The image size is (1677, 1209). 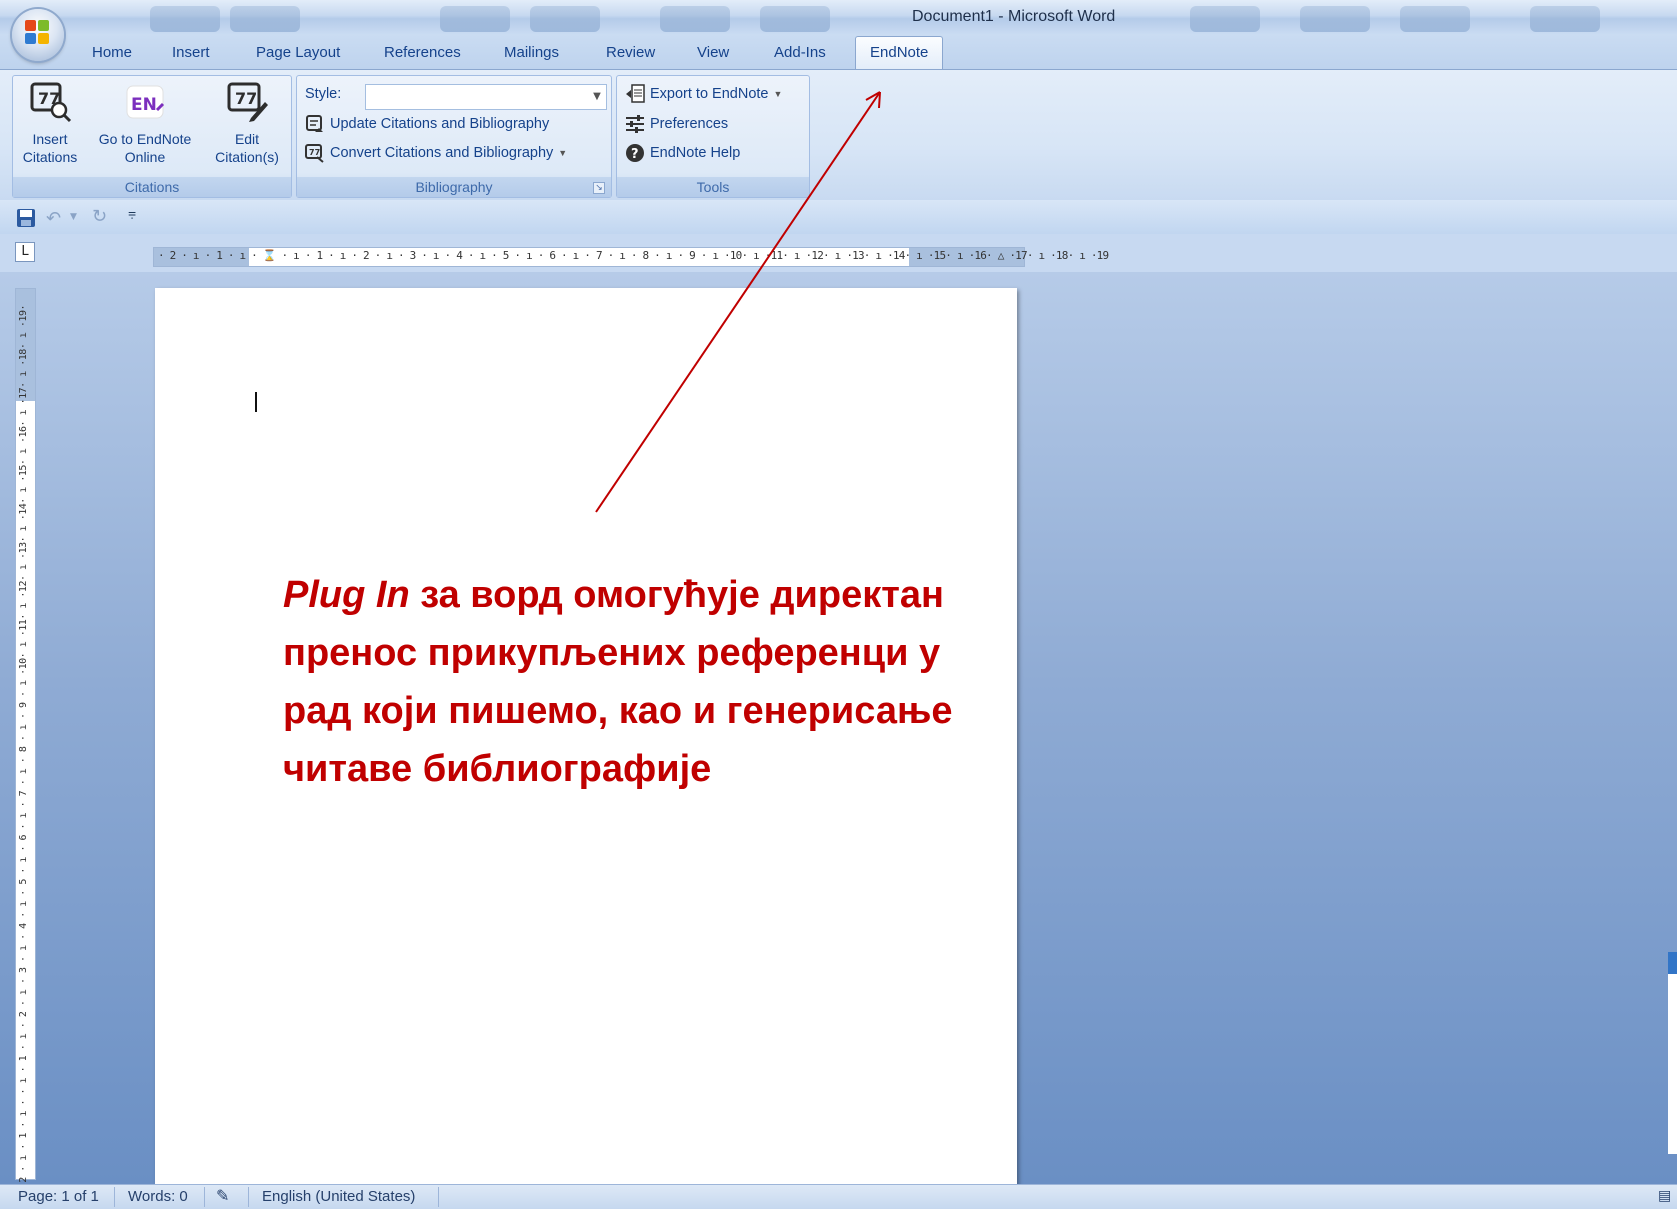 What do you see at coordinates (222, 1196) in the screenshot?
I see `proofing-icon: ✎` at bounding box center [222, 1196].